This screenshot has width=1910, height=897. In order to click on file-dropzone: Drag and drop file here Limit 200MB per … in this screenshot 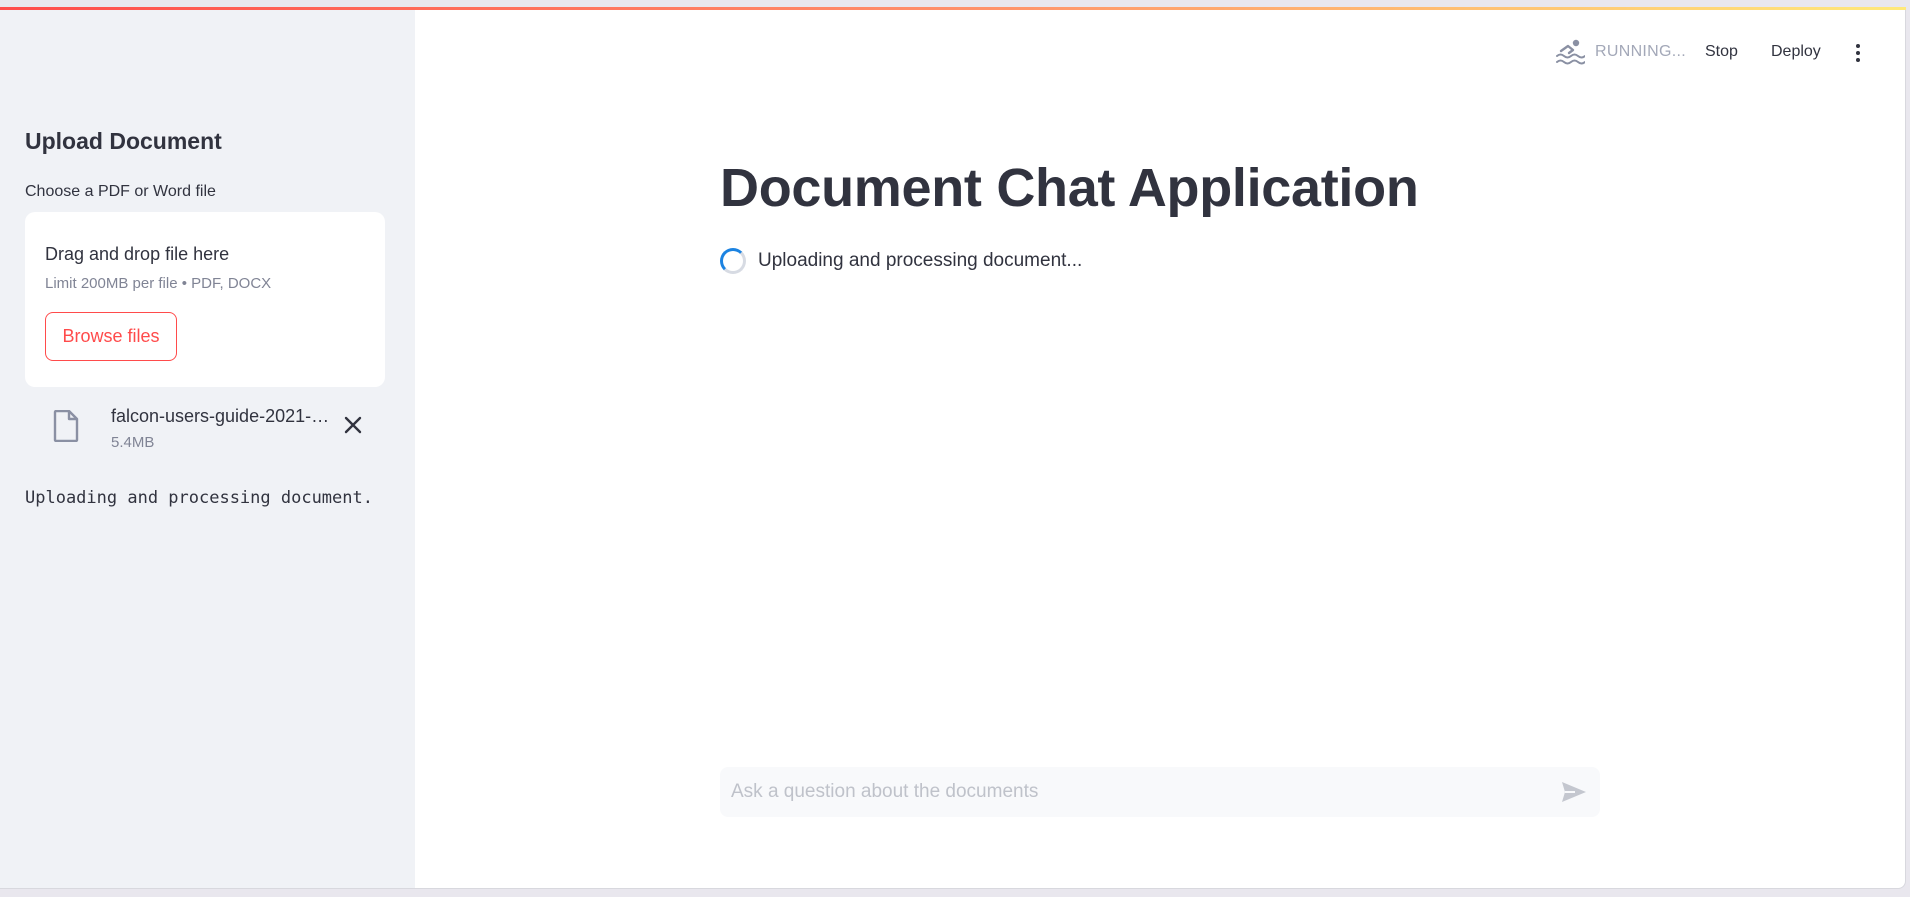, I will do `click(205, 299)`.